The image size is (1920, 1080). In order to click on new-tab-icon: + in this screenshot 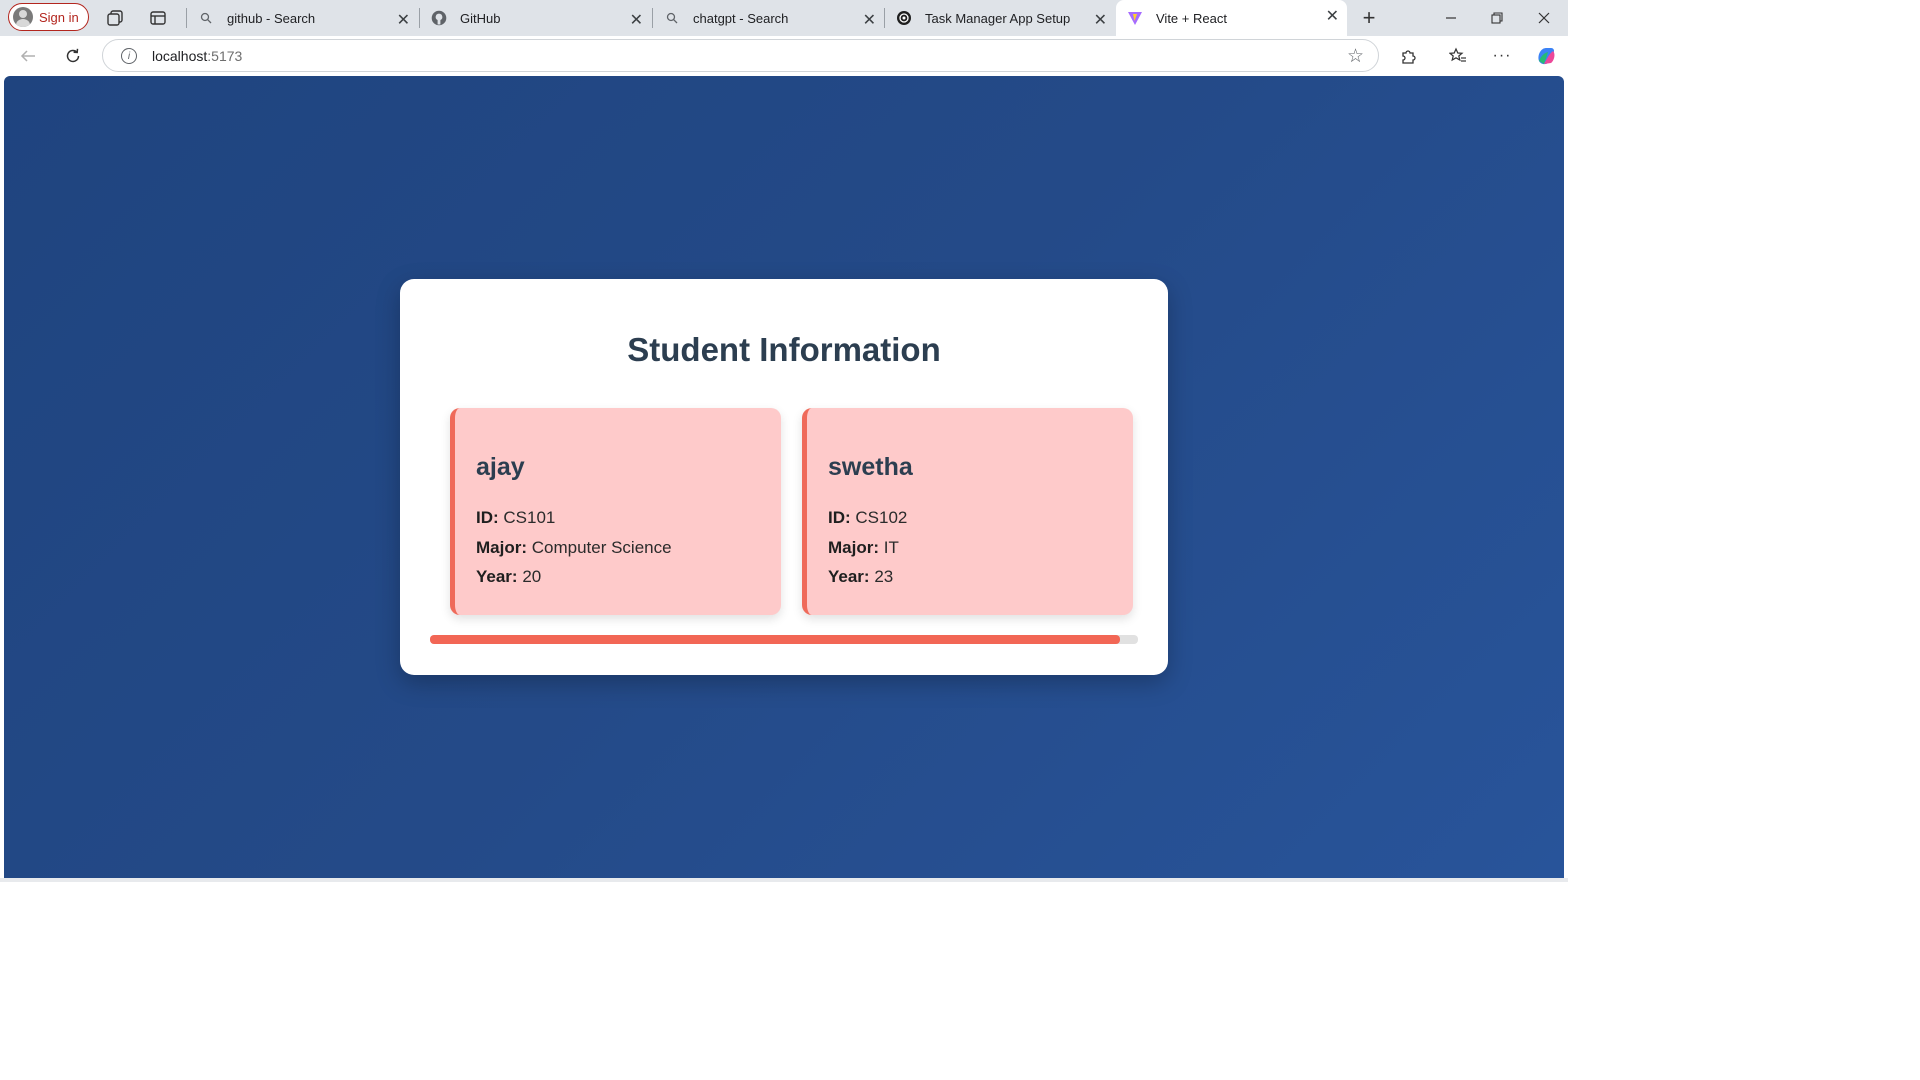, I will do `click(1369, 17)`.